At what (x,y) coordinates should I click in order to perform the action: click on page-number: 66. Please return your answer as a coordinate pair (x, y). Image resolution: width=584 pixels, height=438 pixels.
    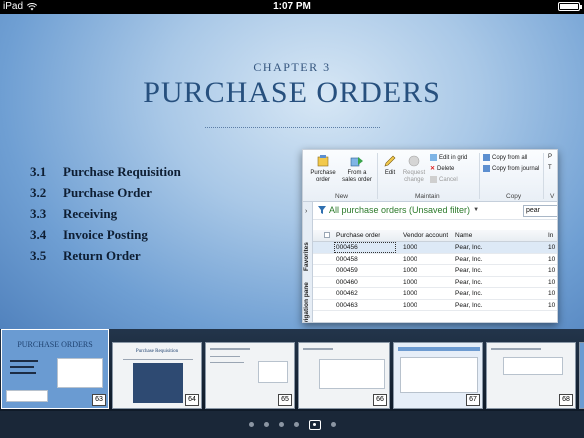
    Looking at the image, I should click on (380, 400).